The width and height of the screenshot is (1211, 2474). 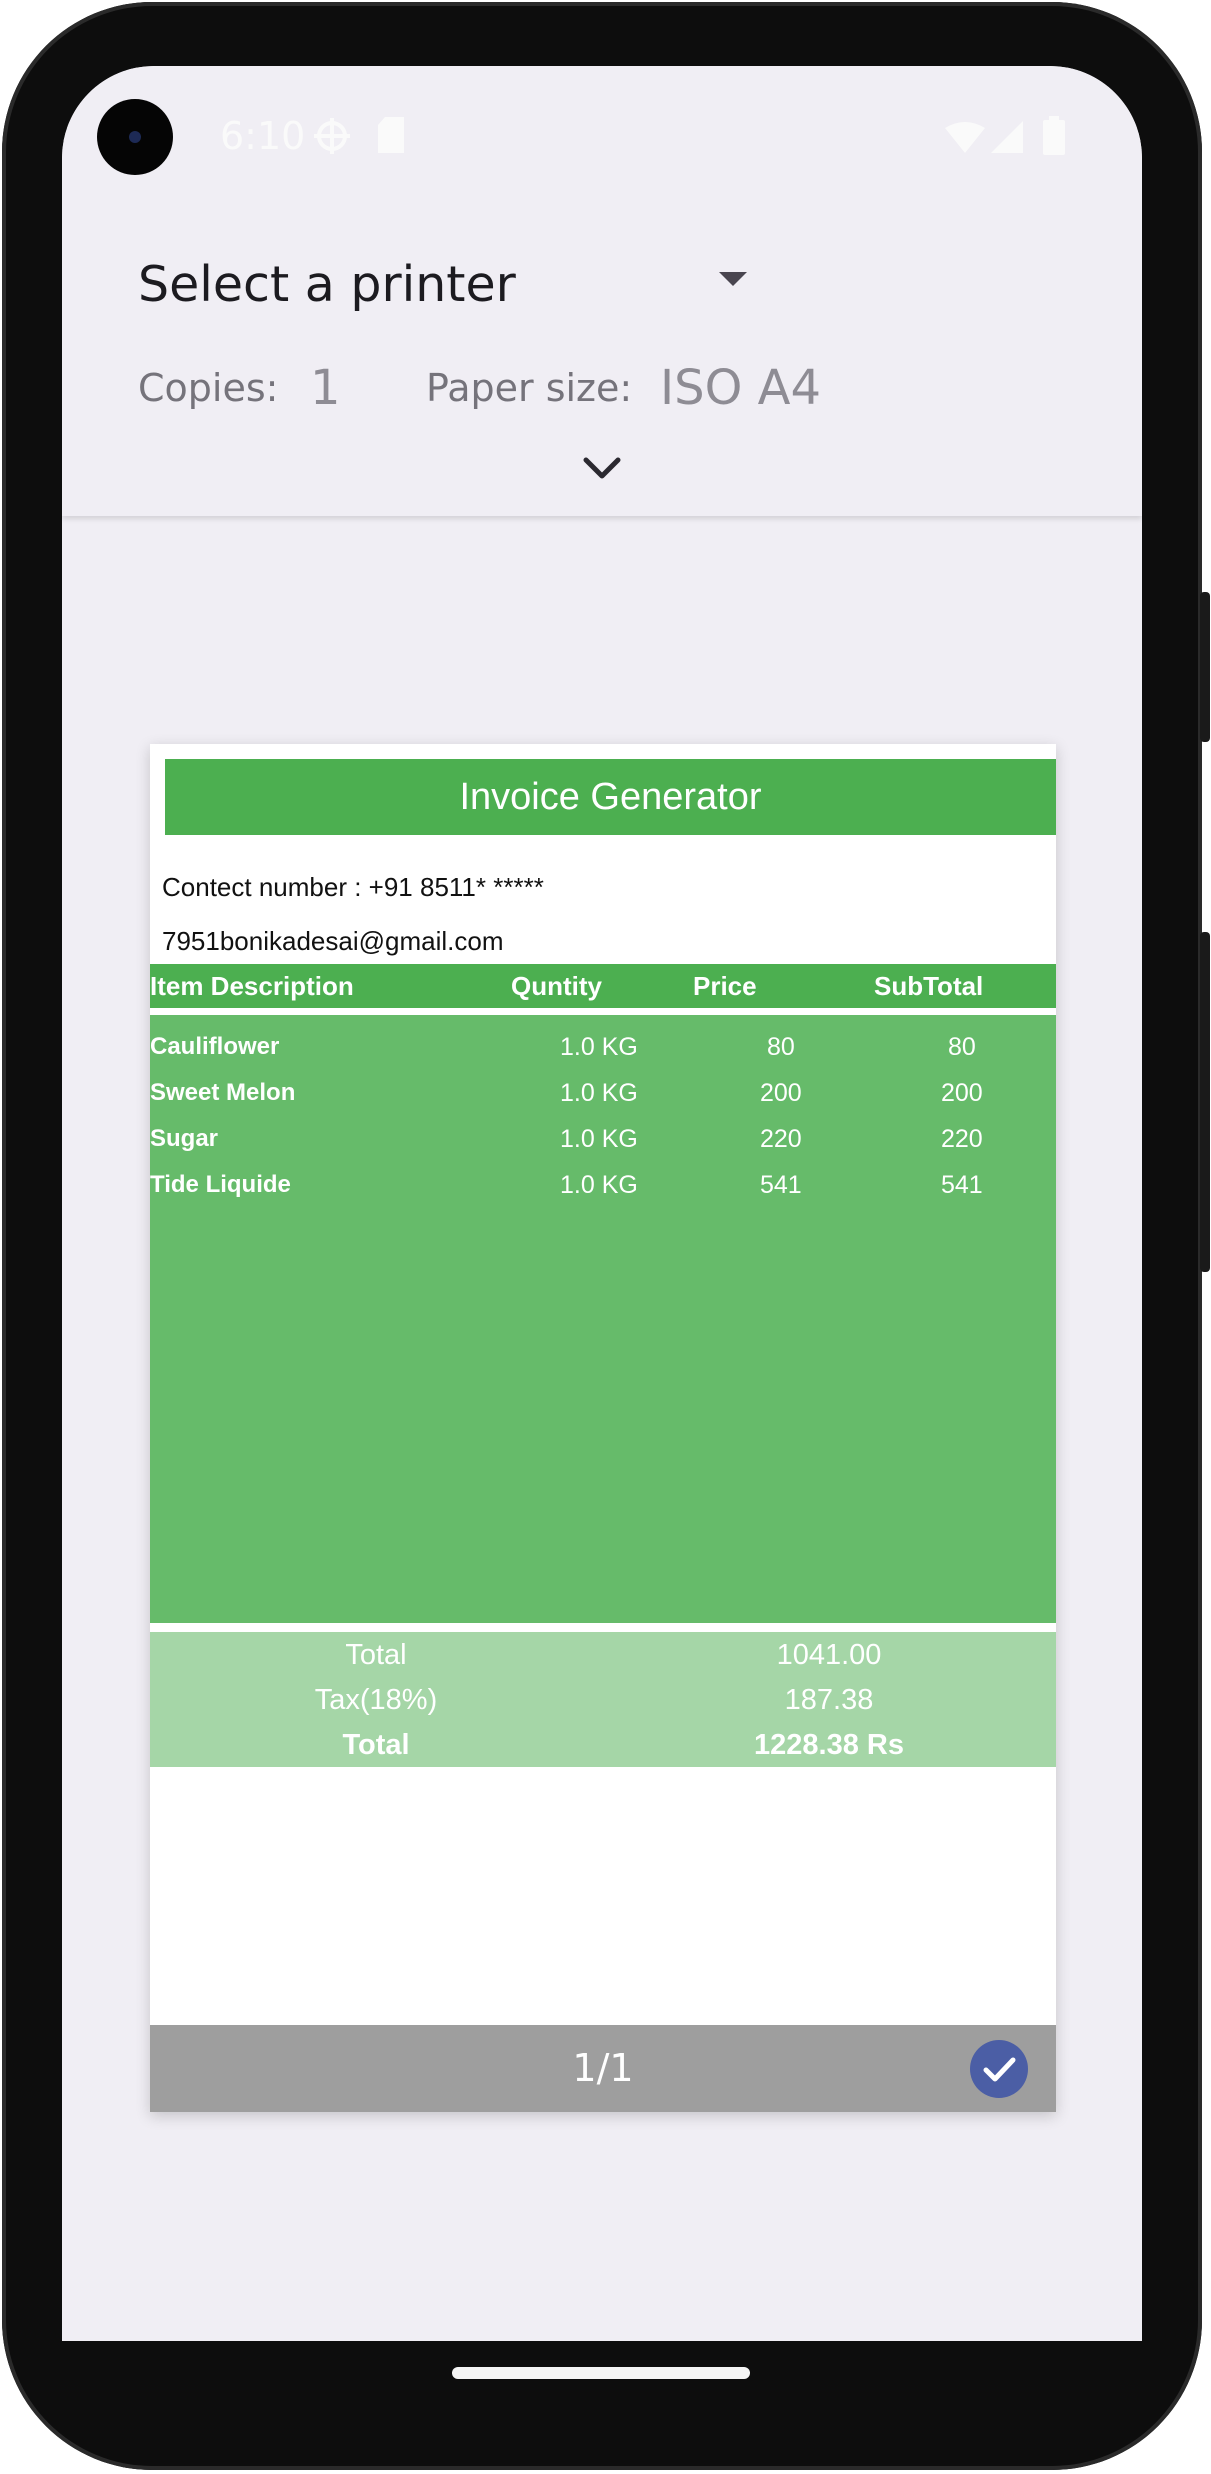 What do you see at coordinates (529, 388) in the screenshot?
I see `paper-size-label: Paper size:` at bounding box center [529, 388].